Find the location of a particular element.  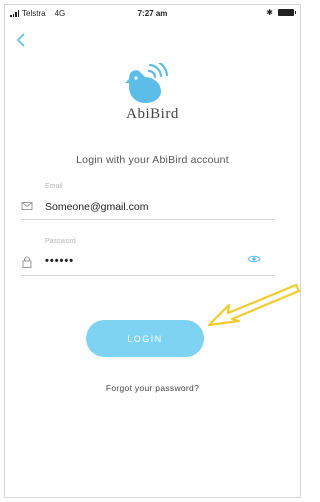

password-label: Password is located at coordinates (60, 241).